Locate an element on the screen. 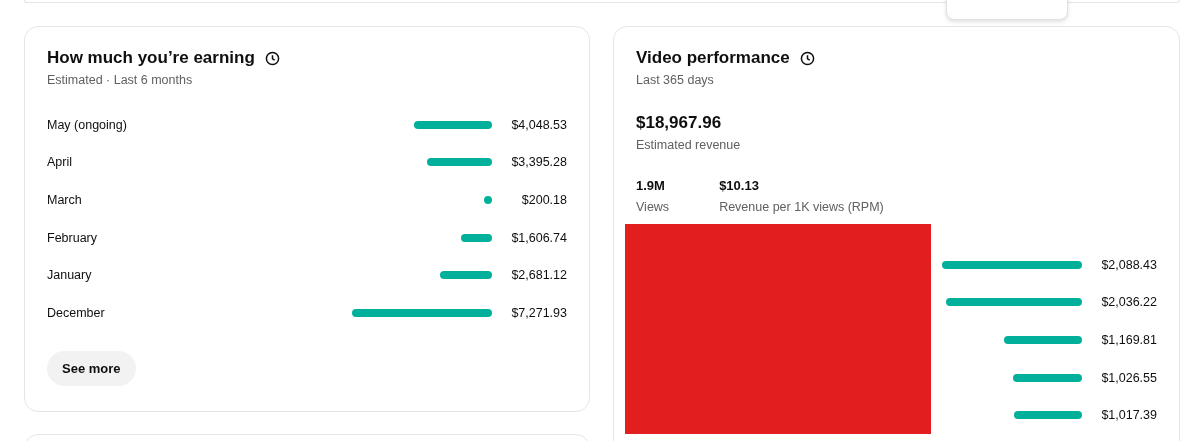 The width and height of the screenshot is (1200, 441). earnings-amount: $3,395.28 is located at coordinates (538, 162).